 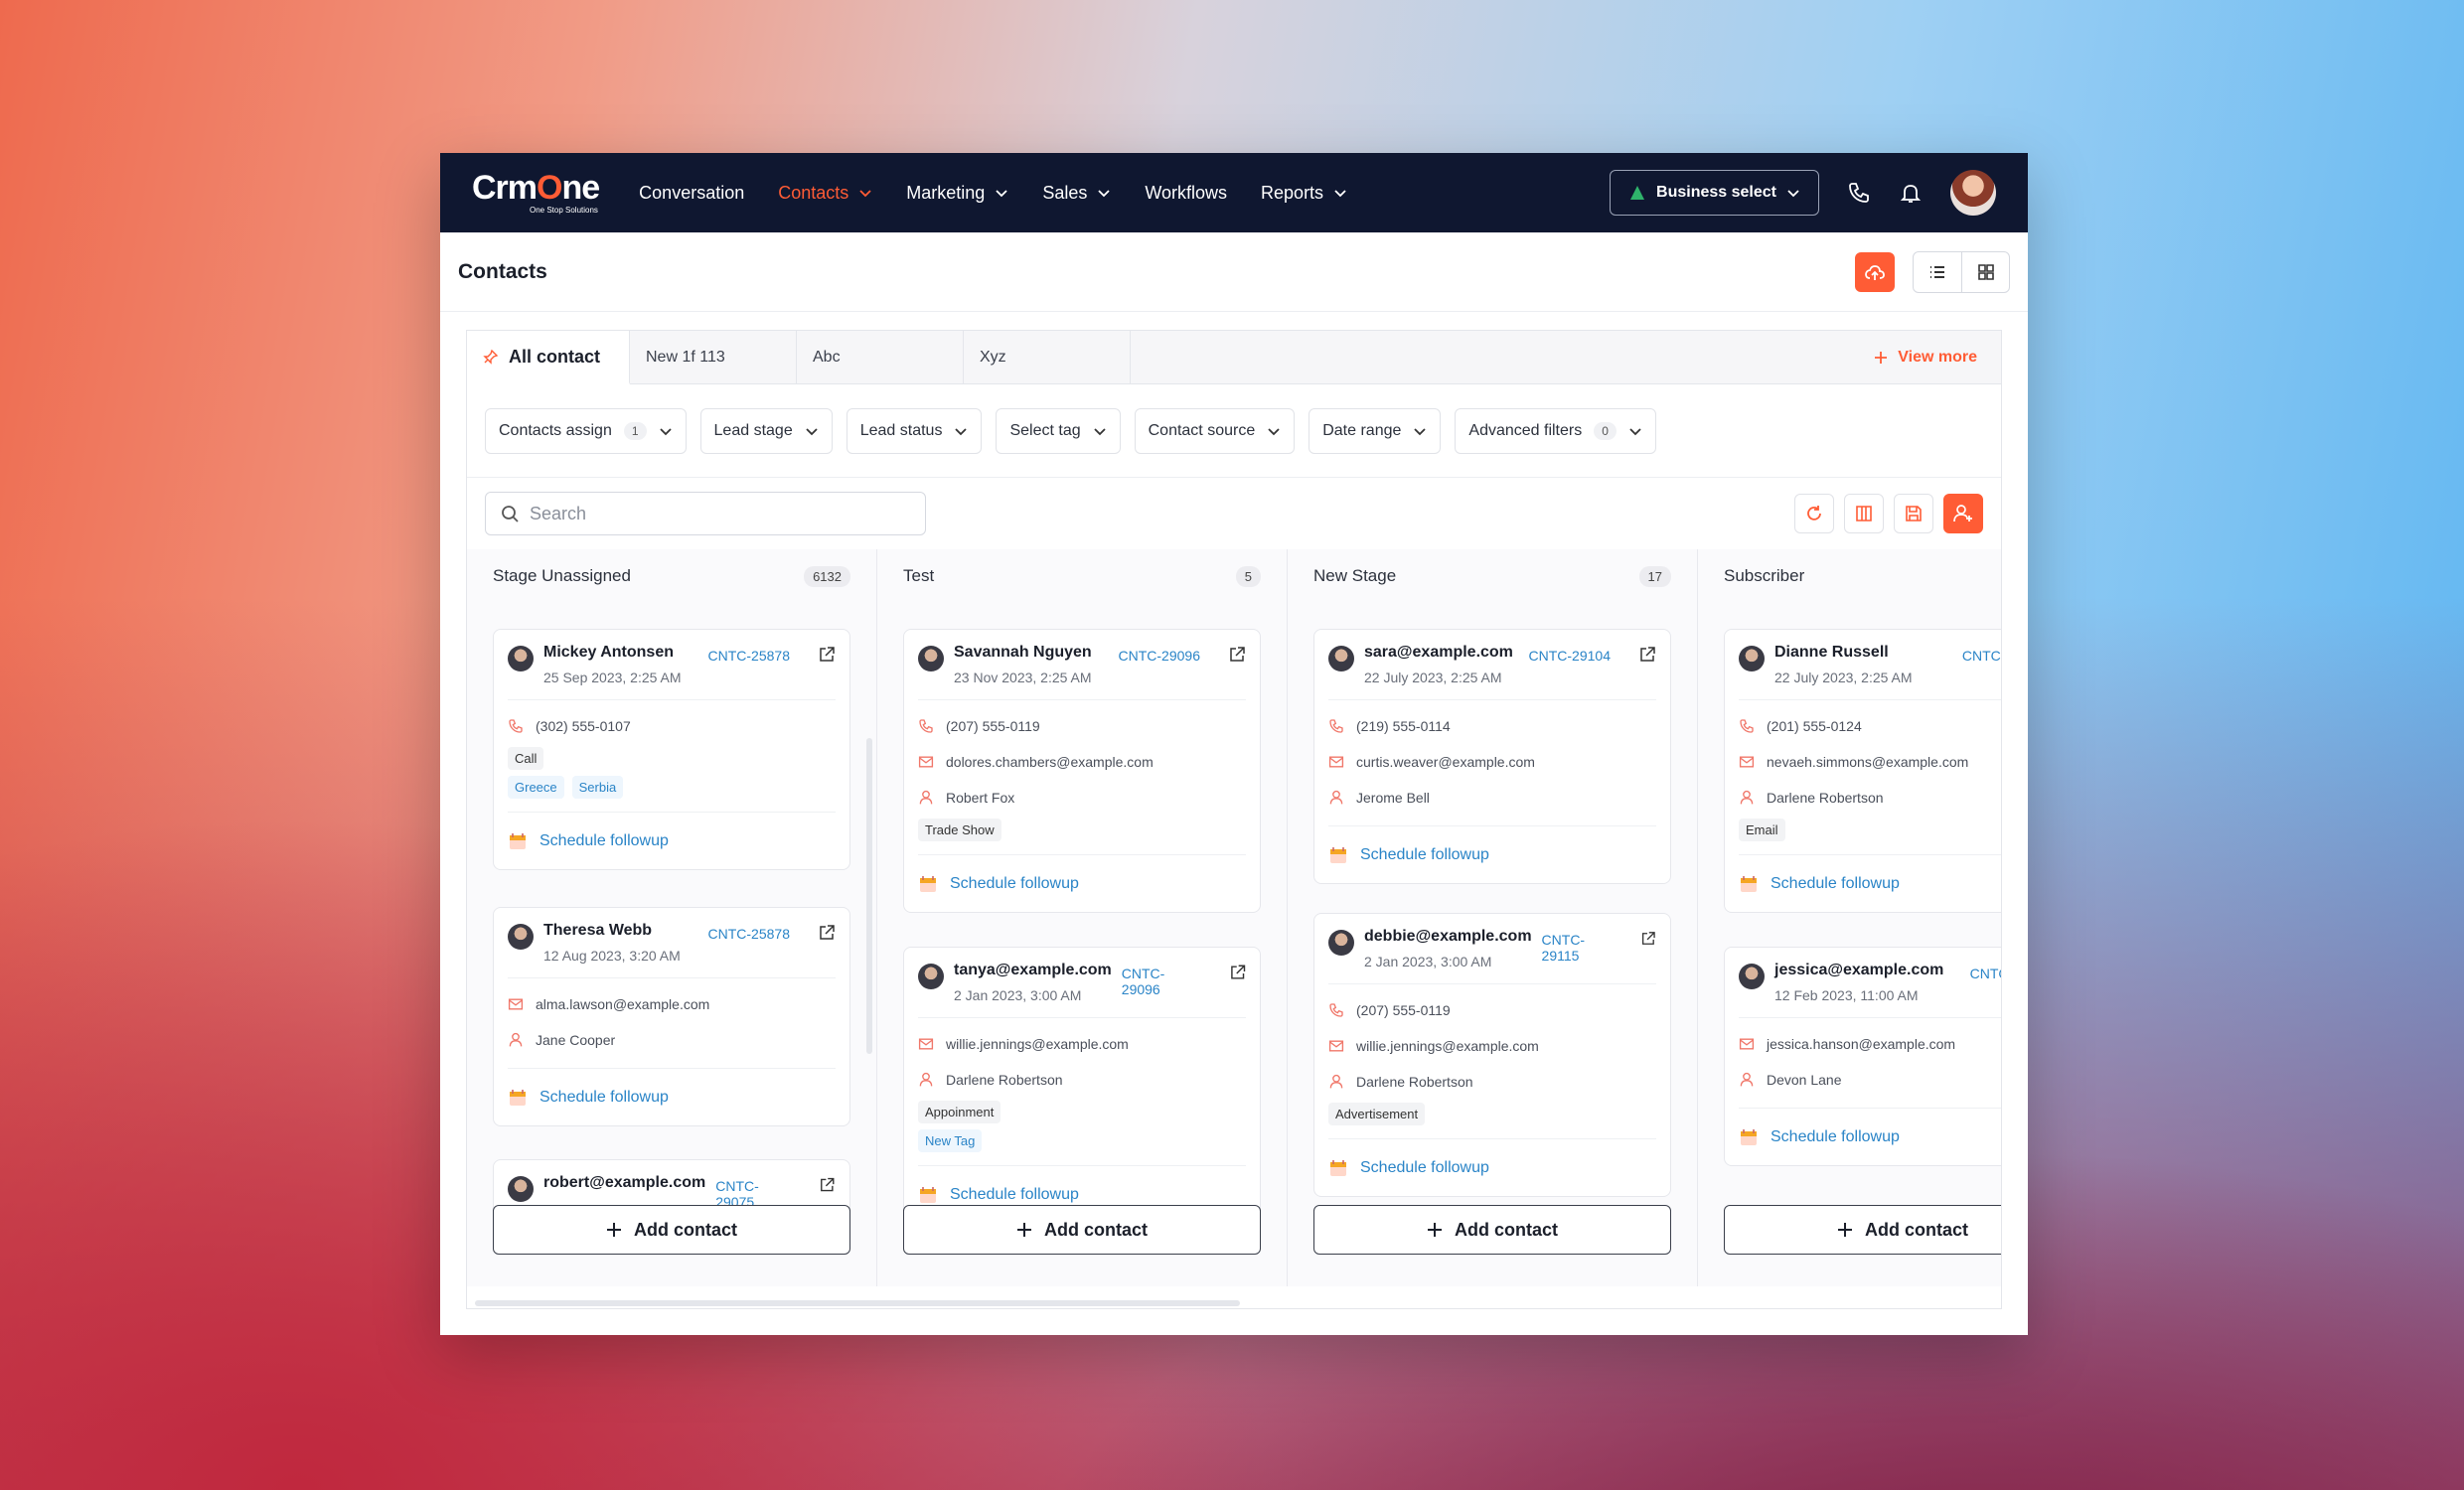 I want to click on view-more-label: View more, so click(x=1937, y=357).